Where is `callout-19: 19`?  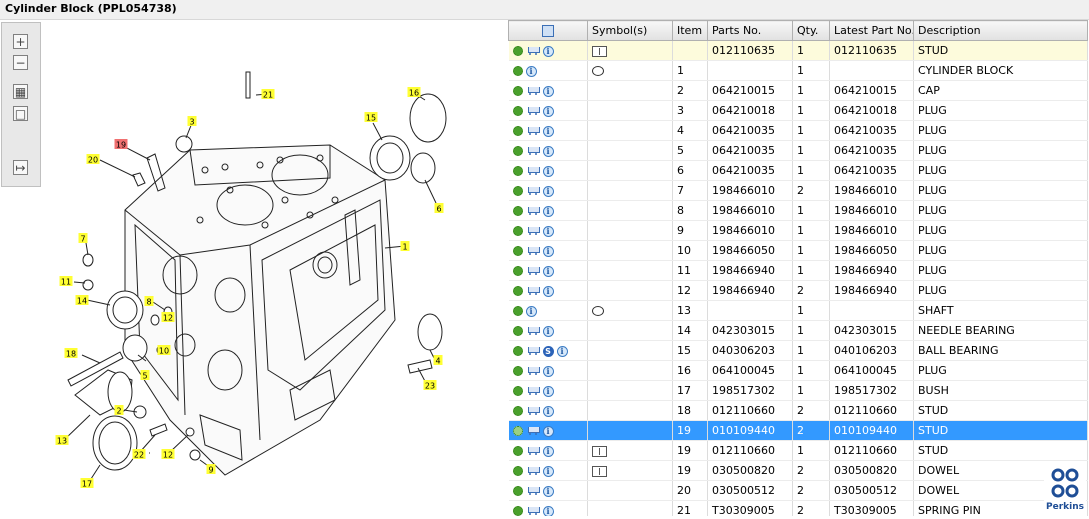
callout-19: 19 is located at coordinates (121, 144).